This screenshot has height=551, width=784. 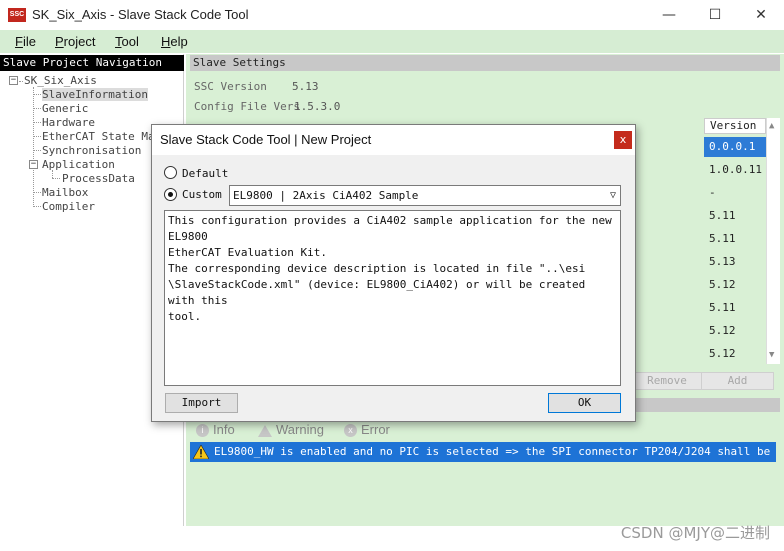 What do you see at coordinates (65, 192) in the screenshot?
I see `tree-item-mailbox: Mailbox` at bounding box center [65, 192].